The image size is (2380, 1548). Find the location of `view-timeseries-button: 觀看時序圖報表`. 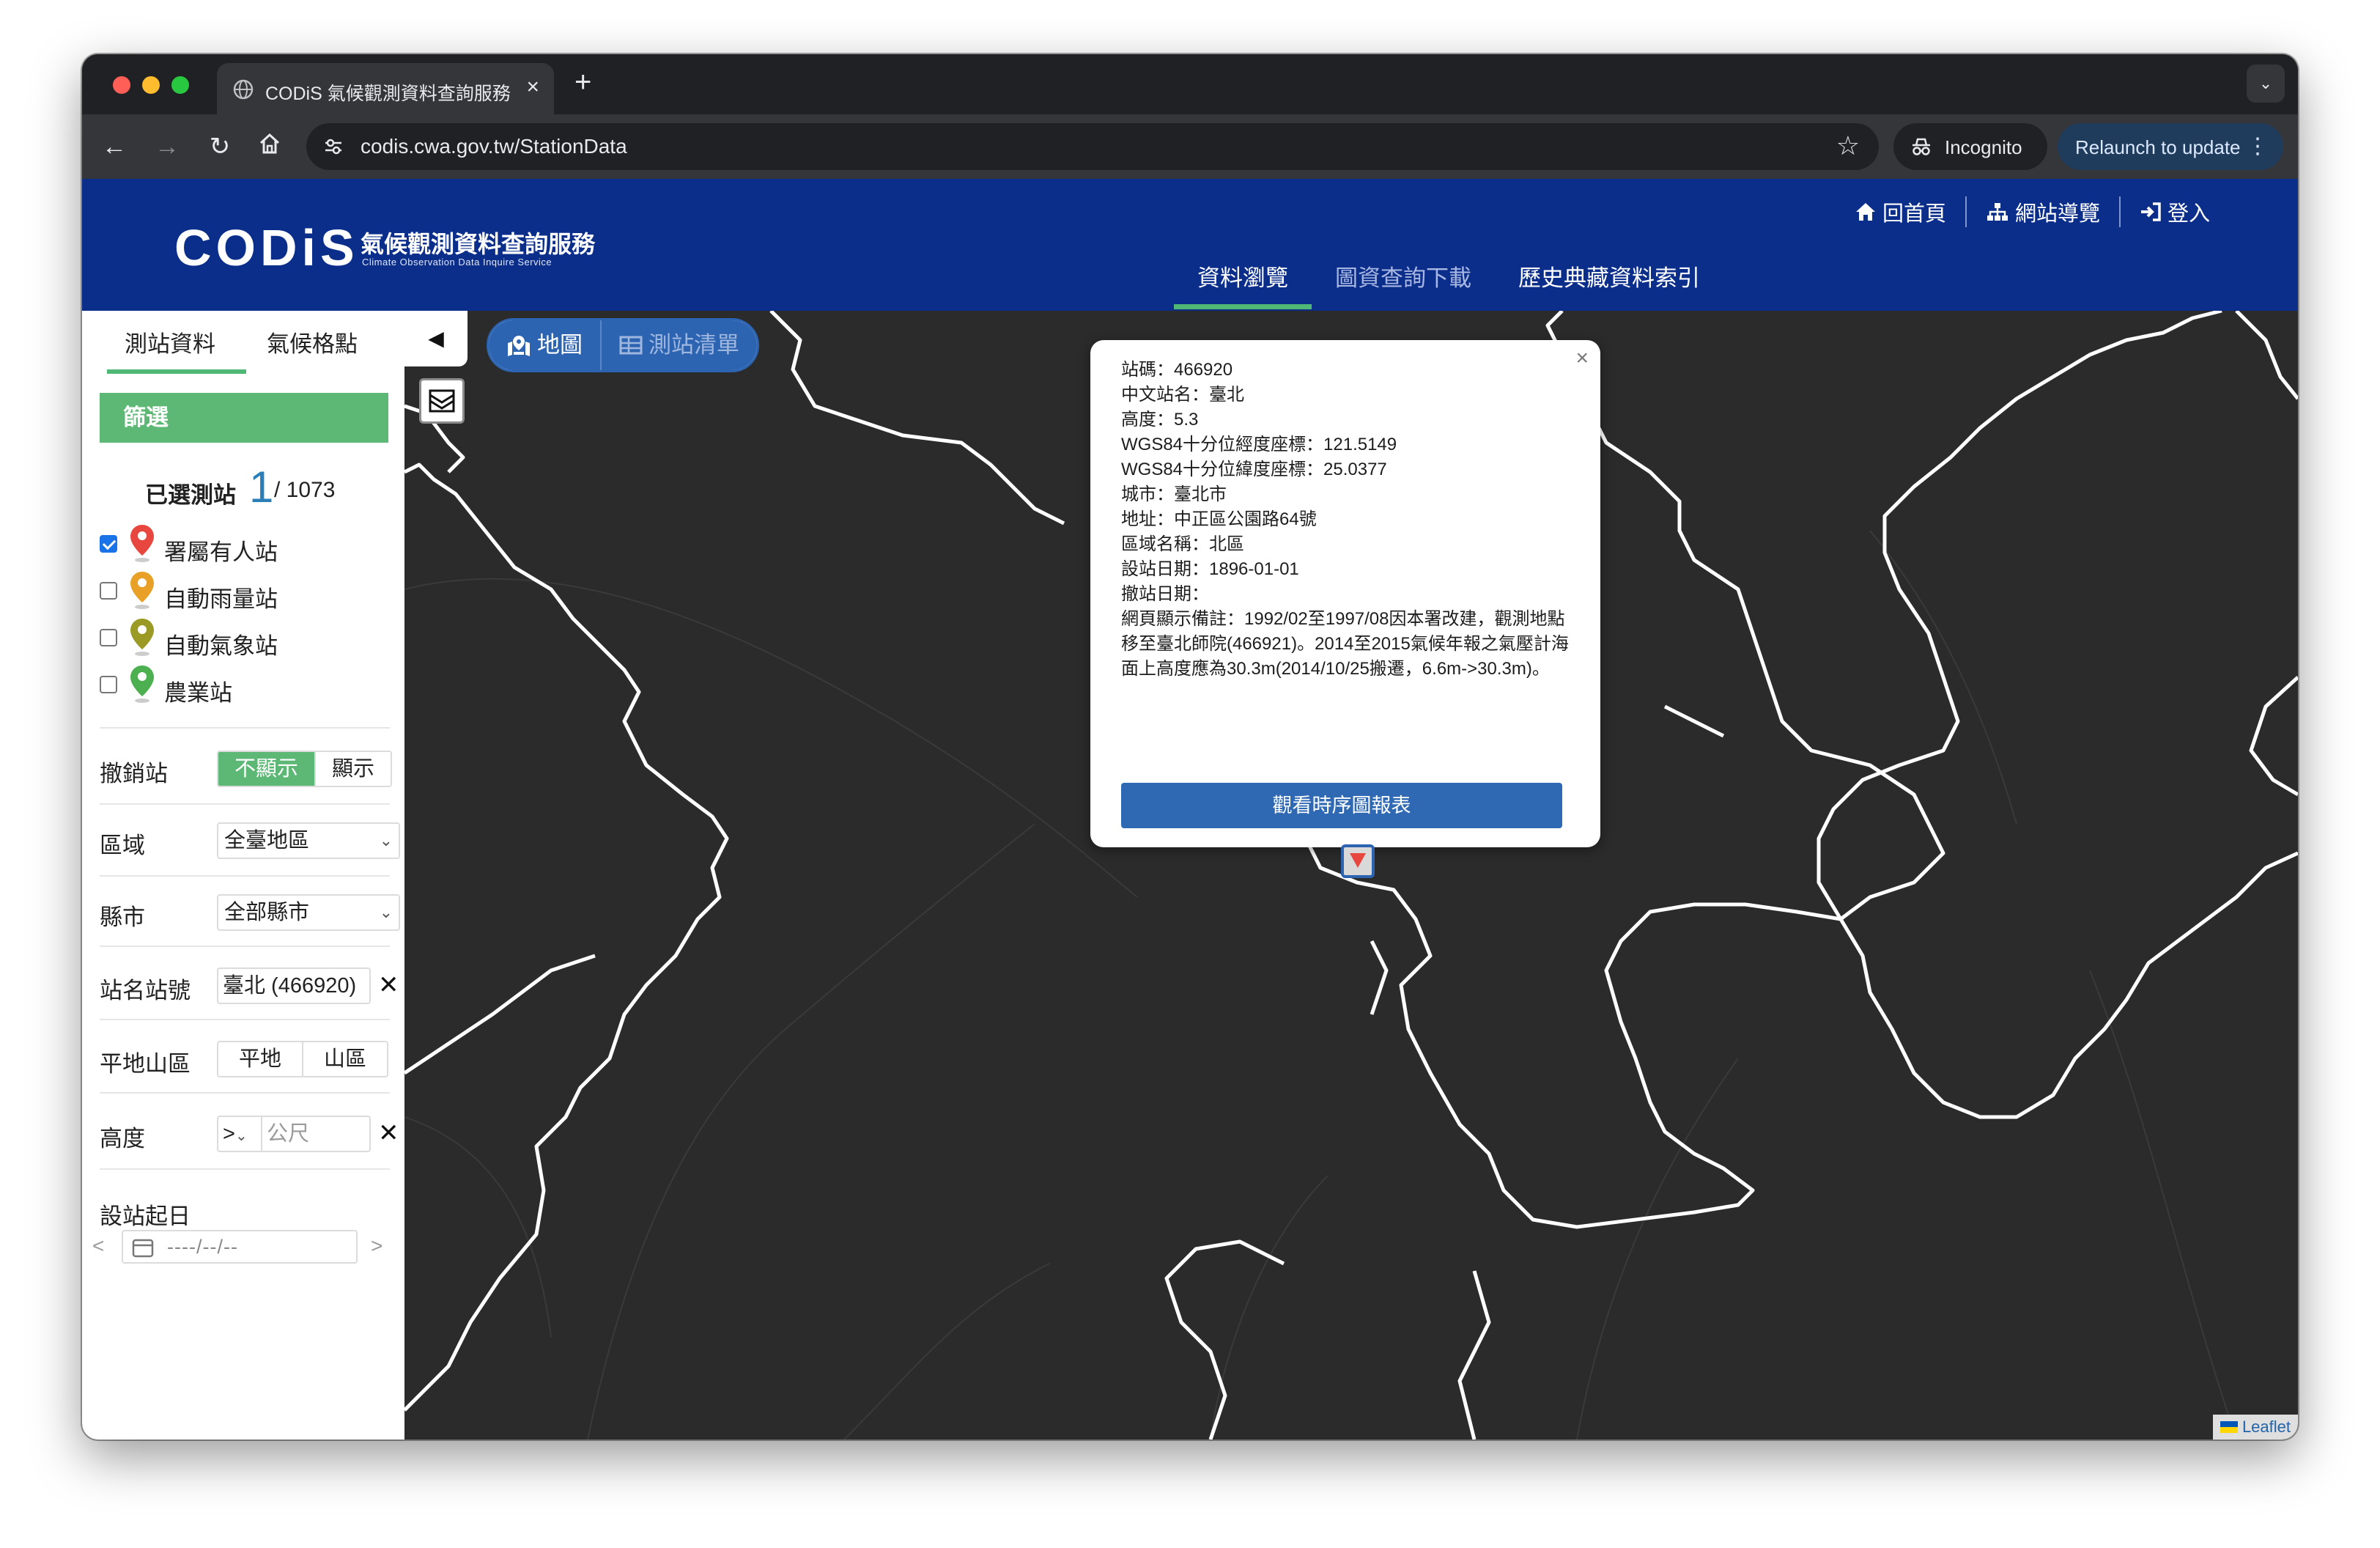

view-timeseries-button: 觀看時序圖報表 is located at coordinates (1341, 805).